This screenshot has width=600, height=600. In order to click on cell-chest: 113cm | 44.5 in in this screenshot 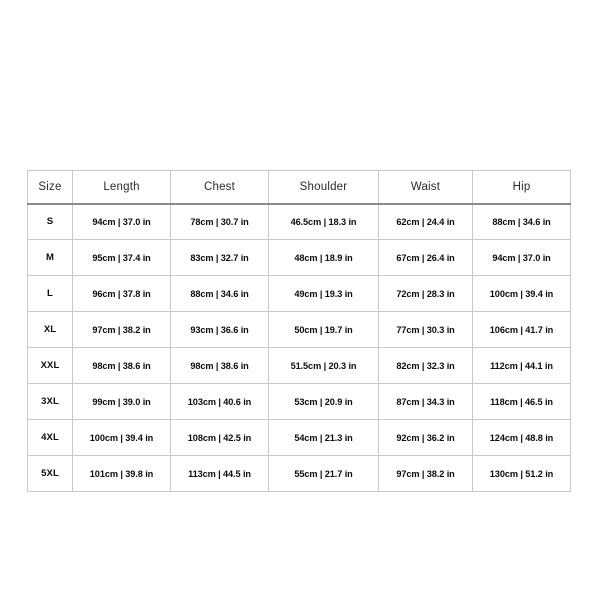, I will do `click(219, 473)`.